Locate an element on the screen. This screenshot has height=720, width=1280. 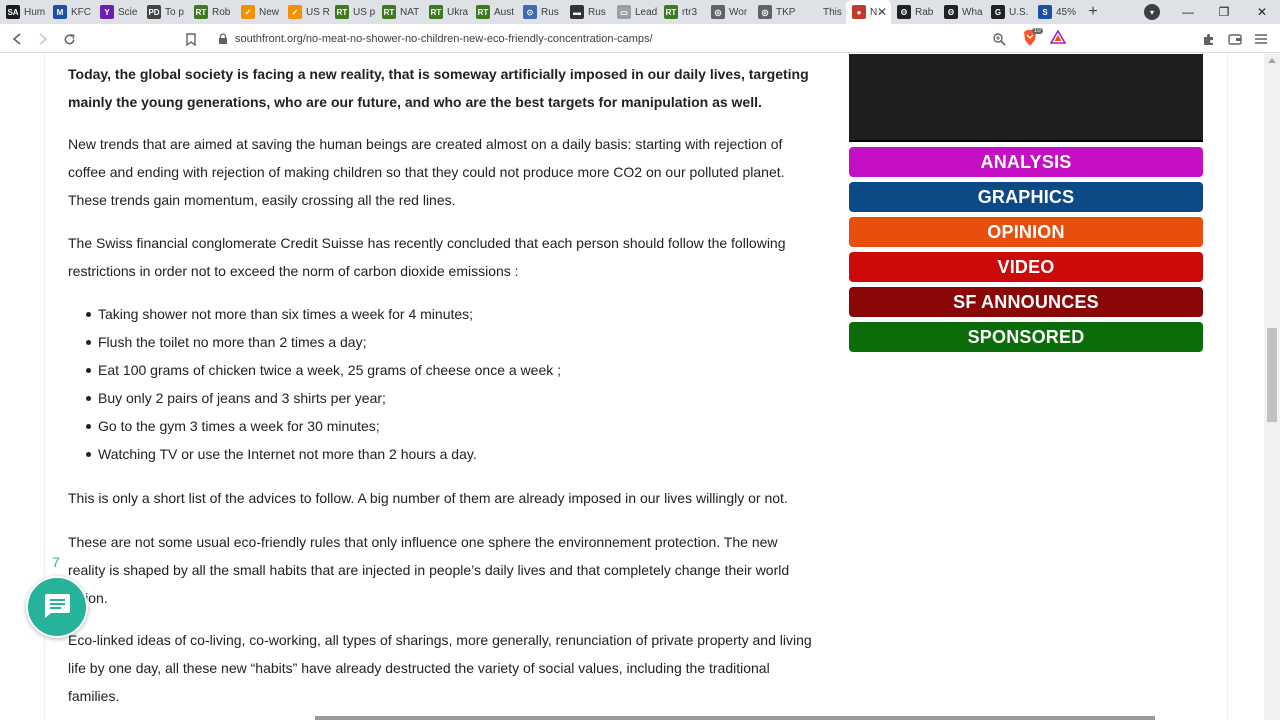
tab-title: US p is located at coordinates (364, 12).